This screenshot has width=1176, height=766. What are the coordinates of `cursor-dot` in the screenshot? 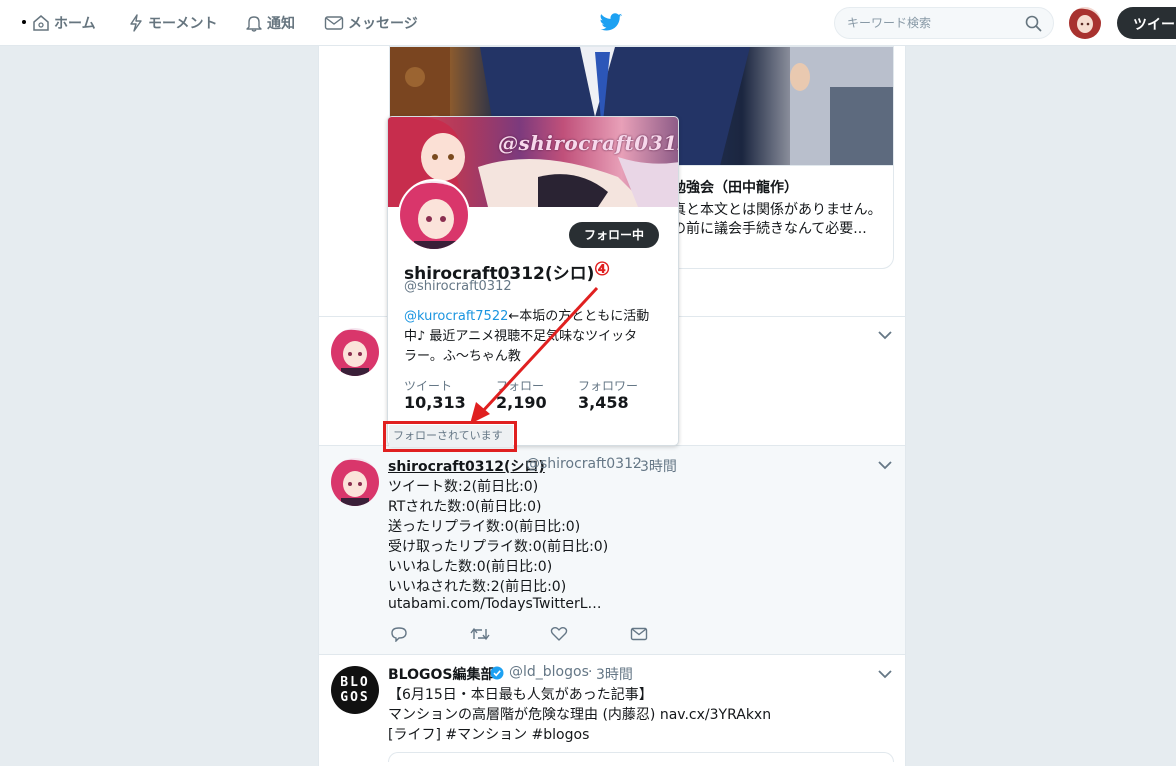 It's located at (24, 22).